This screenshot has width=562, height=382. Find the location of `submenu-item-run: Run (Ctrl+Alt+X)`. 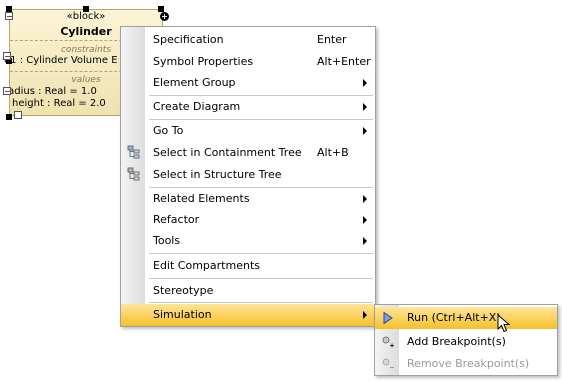

submenu-item-run: Run (Ctrl+Alt+X) is located at coordinates (466, 318).